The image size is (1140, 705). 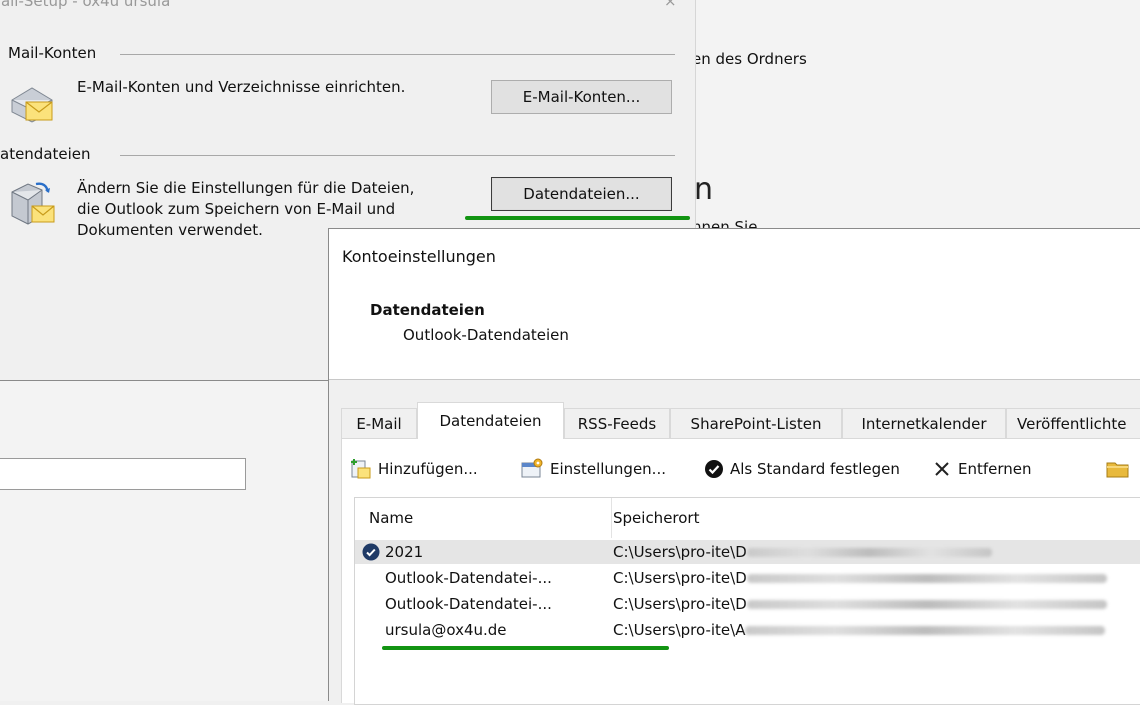 What do you see at coordinates (446, 630) in the screenshot?
I see `row-name: ursula@ox4u.de` at bounding box center [446, 630].